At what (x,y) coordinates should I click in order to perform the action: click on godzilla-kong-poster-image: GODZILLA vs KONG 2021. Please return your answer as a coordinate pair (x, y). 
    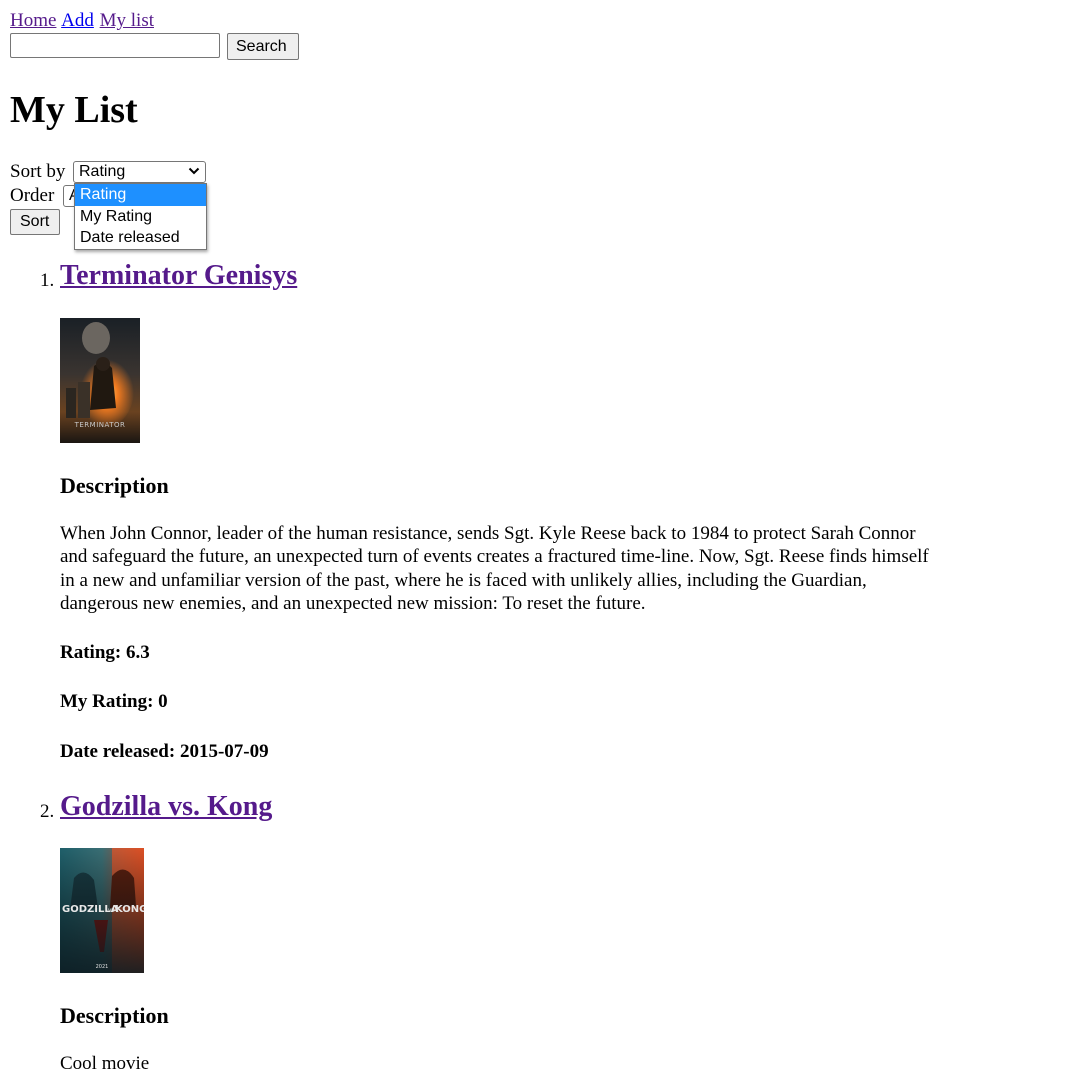
    Looking at the image, I should click on (102, 910).